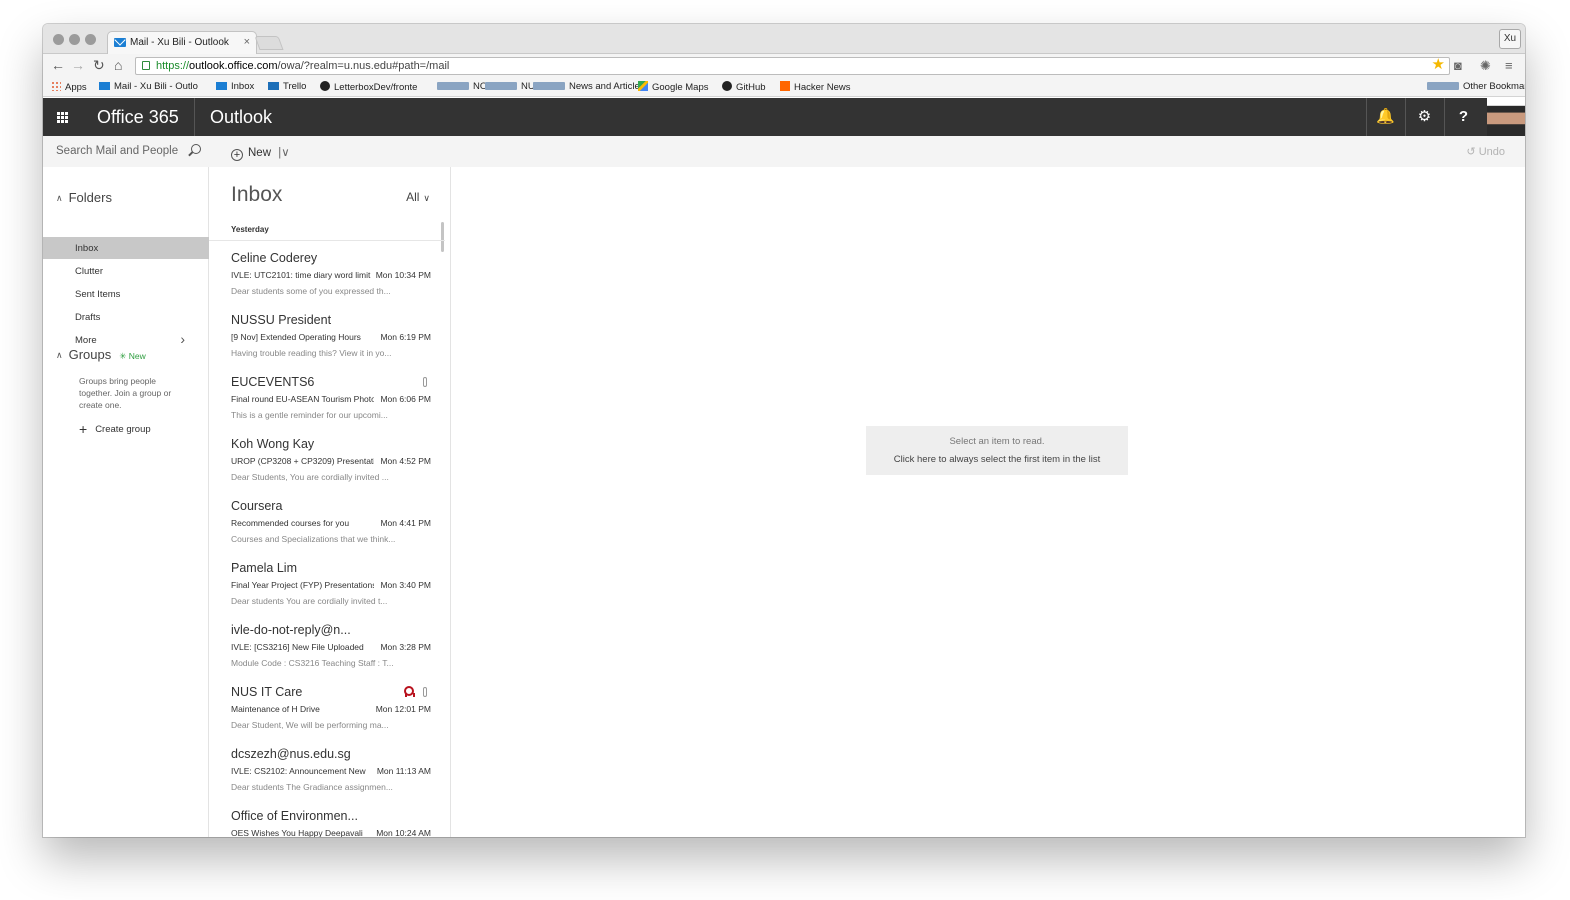 This screenshot has width=1570, height=900. What do you see at coordinates (997, 441) in the screenshot?
I see `hint-line-select: Select an item to read.` at bounding box center [997, 441].